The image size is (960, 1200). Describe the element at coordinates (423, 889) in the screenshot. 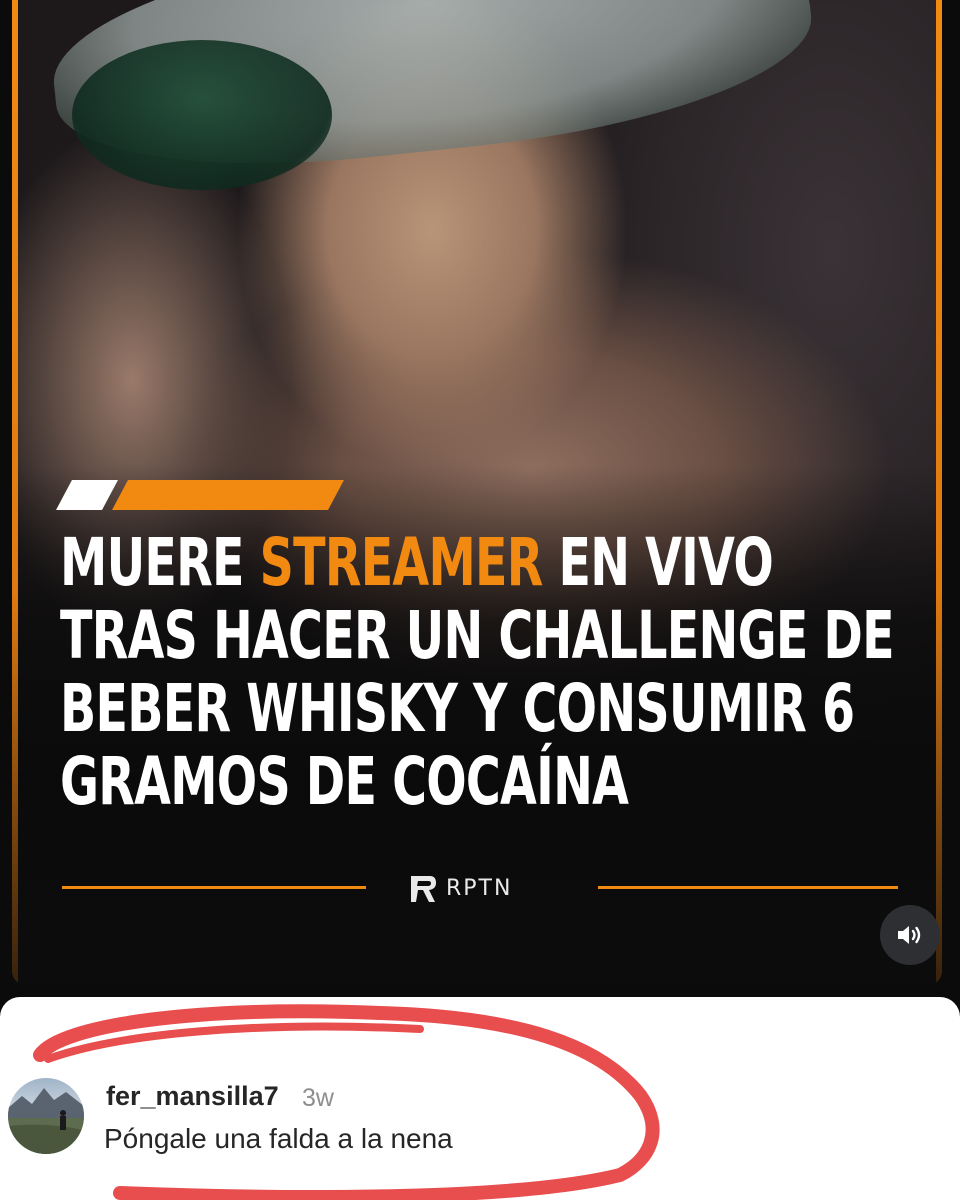

I see `rptn-logo-icon` at that location.